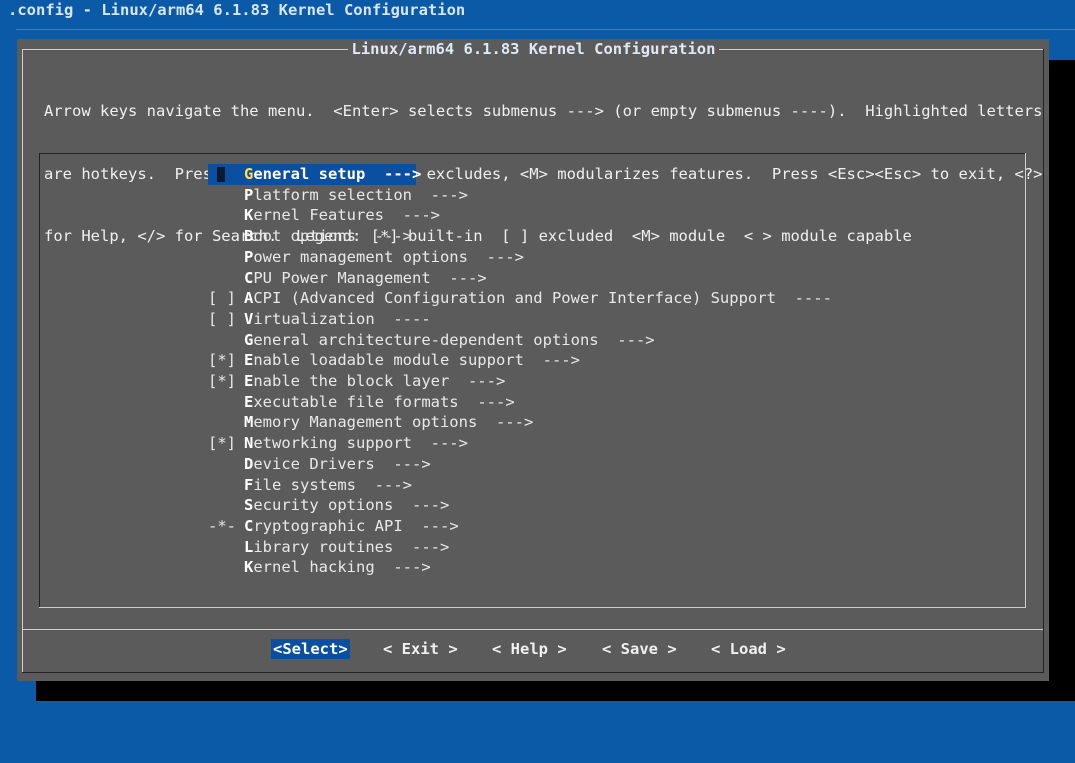 The width and height of the screenshot is (1075, 763). I want to click on menu-item-state: -*-, so click(222, 525).